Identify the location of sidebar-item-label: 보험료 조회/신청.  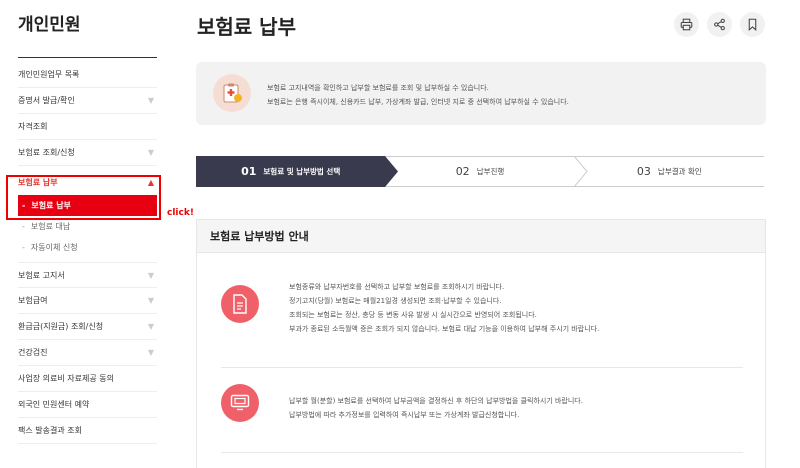
(46, 152).